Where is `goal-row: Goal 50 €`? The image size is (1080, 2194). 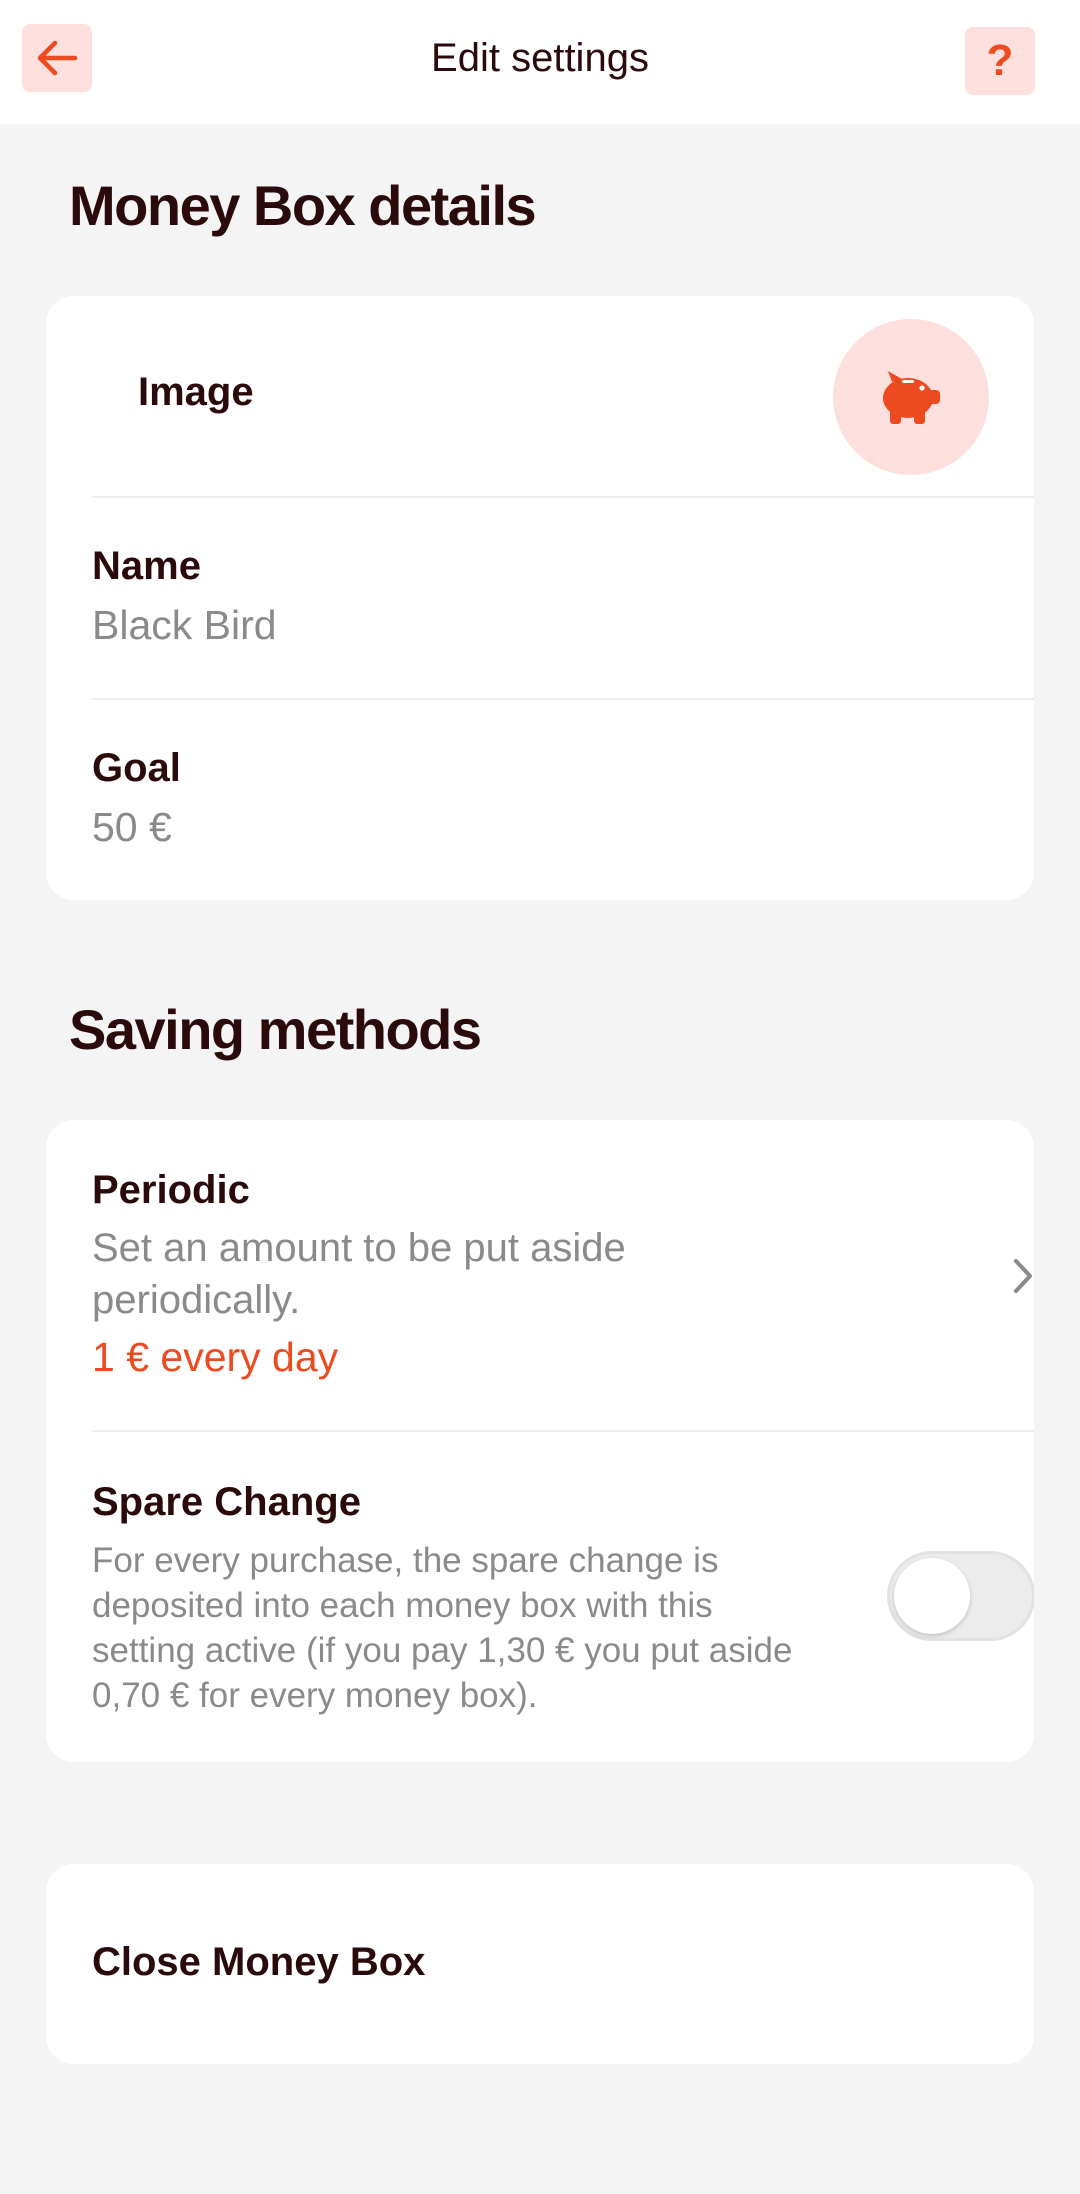
goal-row: Goal 50 € is located at coordinates (563, 799).